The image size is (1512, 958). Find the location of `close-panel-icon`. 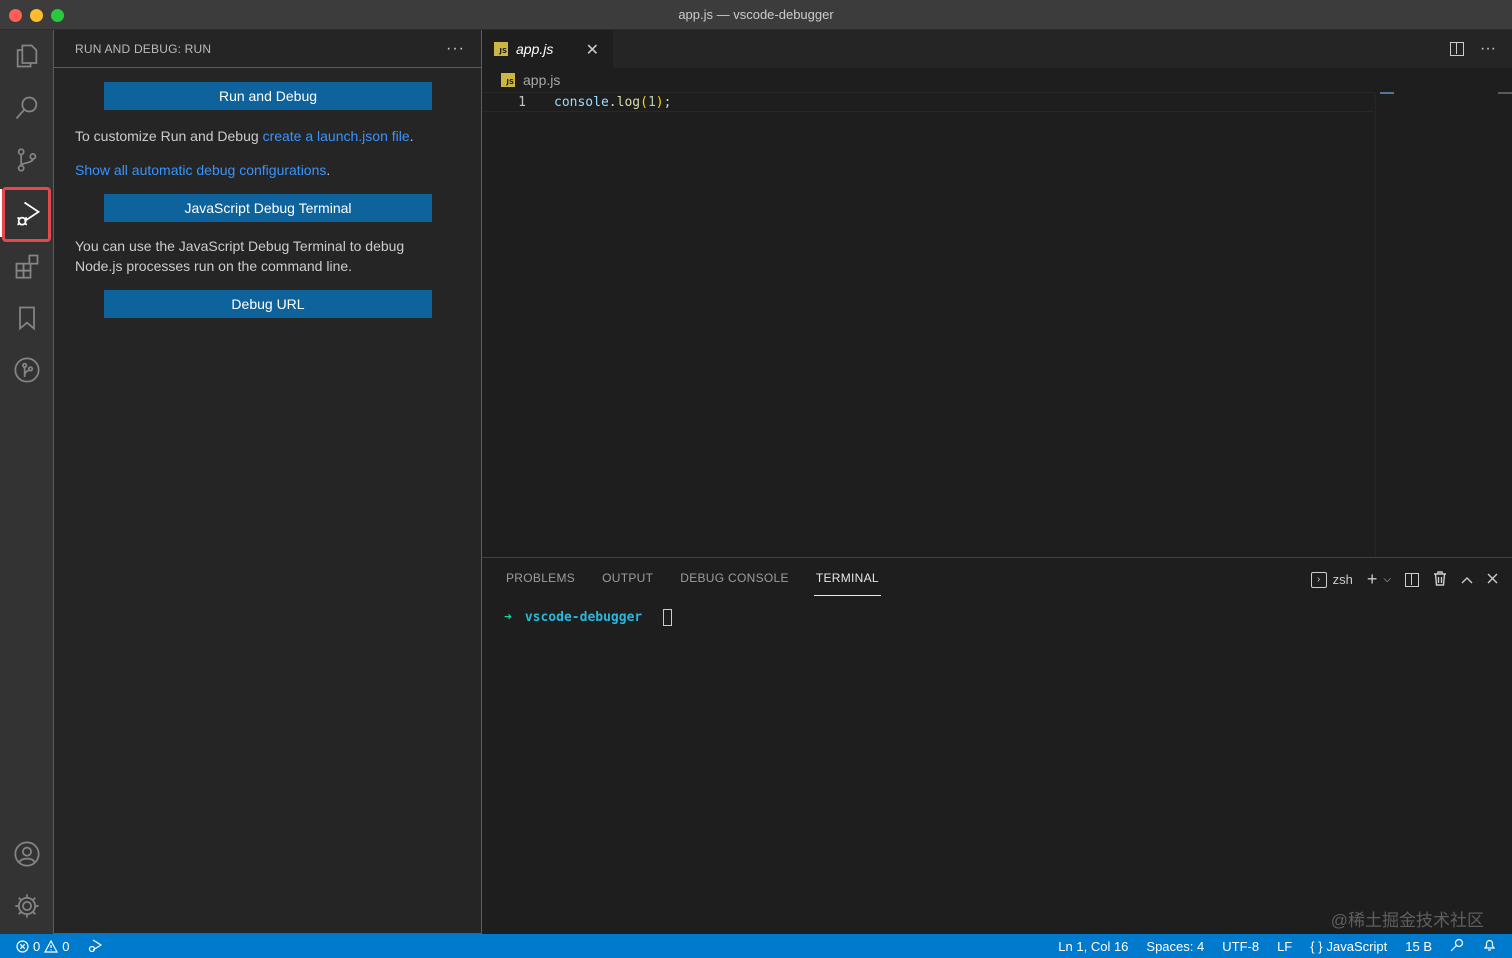

close-panel-icon is located at coordinates (1492, 579).